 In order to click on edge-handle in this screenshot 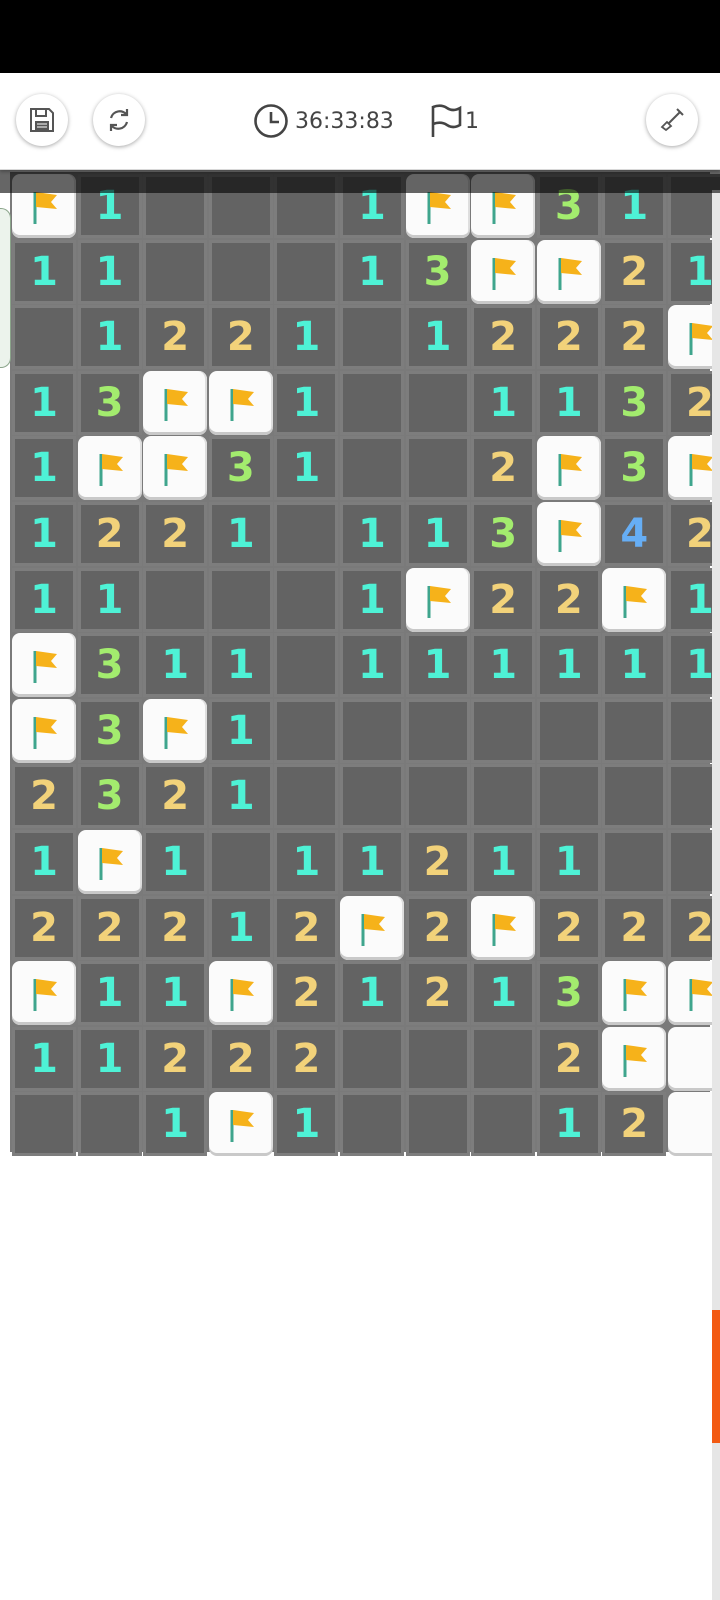, I will do `click(5, 288)`.